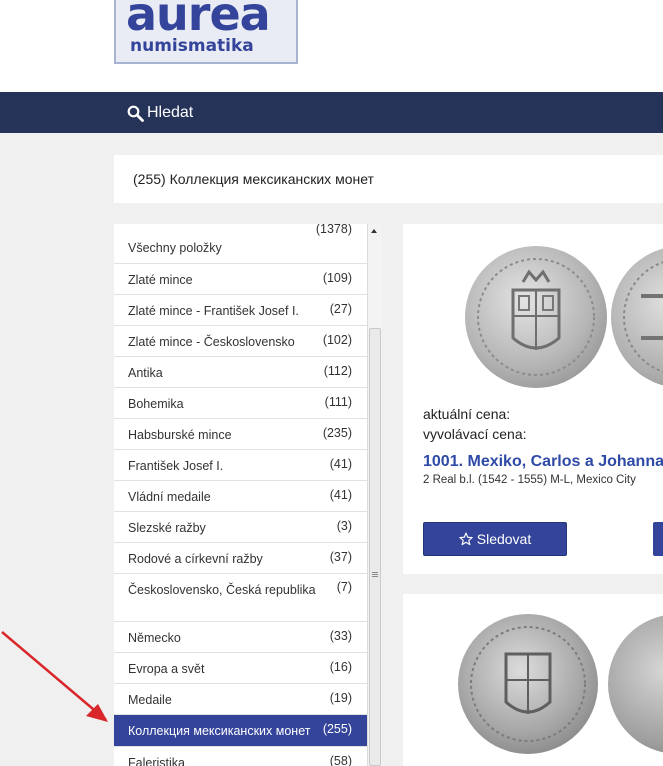  What do you see at coordinates (192, 46) in the screenshot?
I see `logo-subtitle: numismatika` at bounding box center [192, 46].